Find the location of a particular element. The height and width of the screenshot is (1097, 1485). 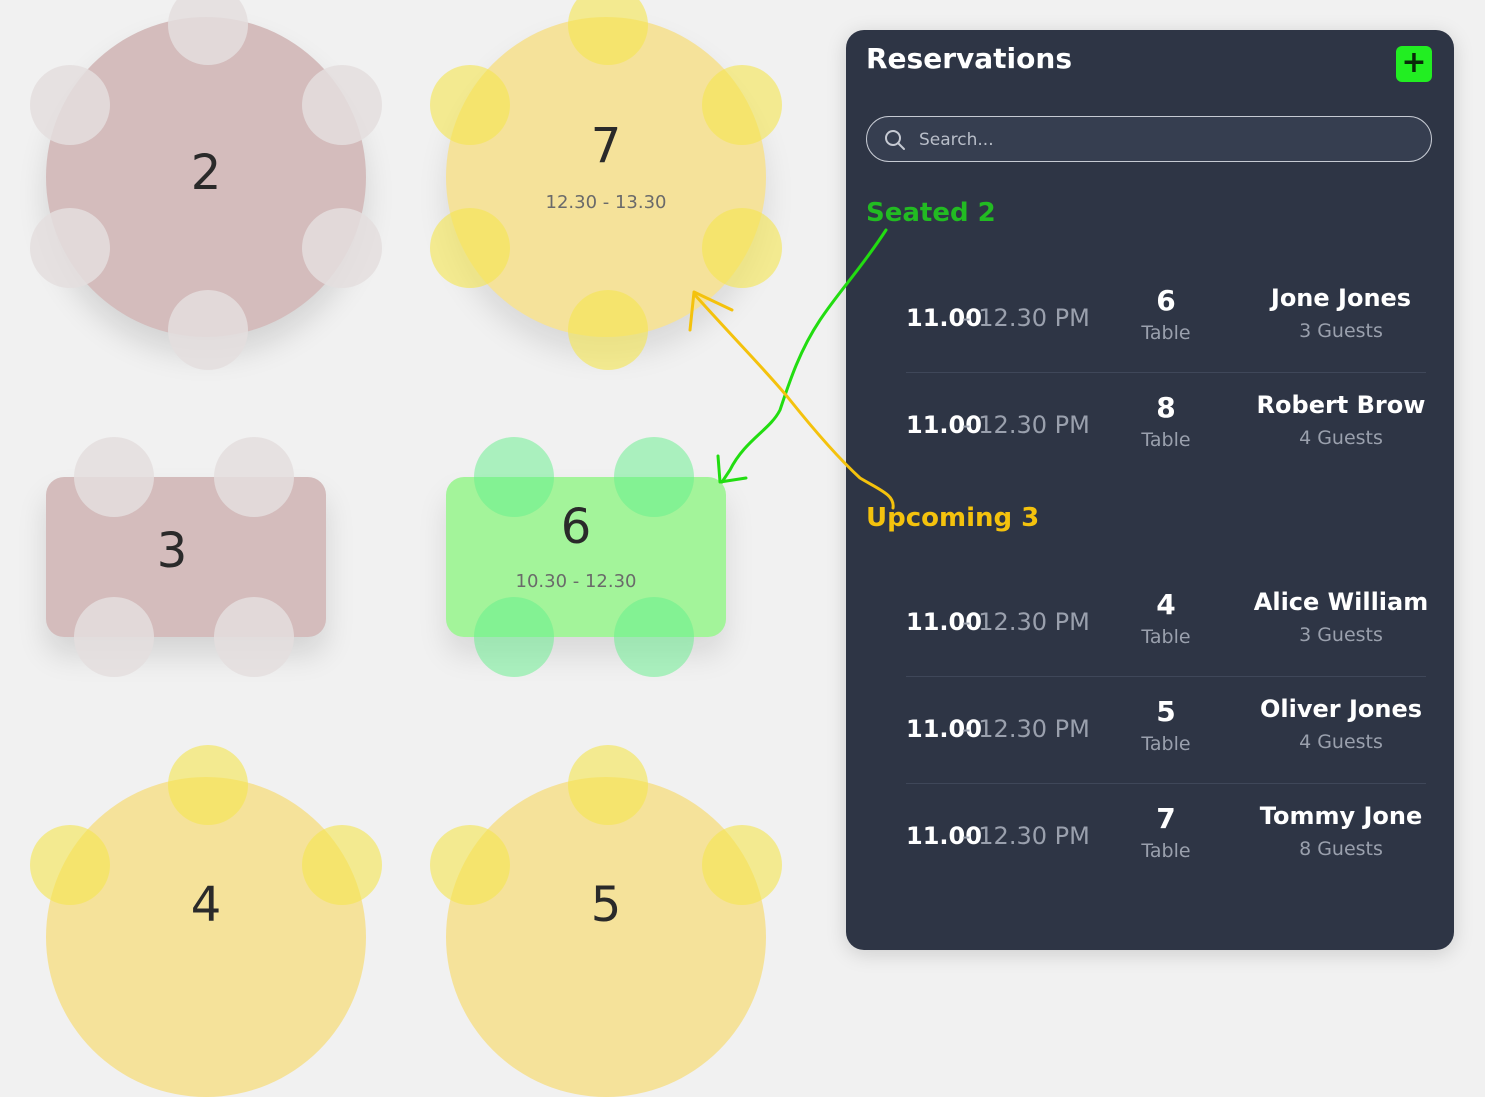

table-time: 12.30 - 13.30 is located at coordinates (606, 202).